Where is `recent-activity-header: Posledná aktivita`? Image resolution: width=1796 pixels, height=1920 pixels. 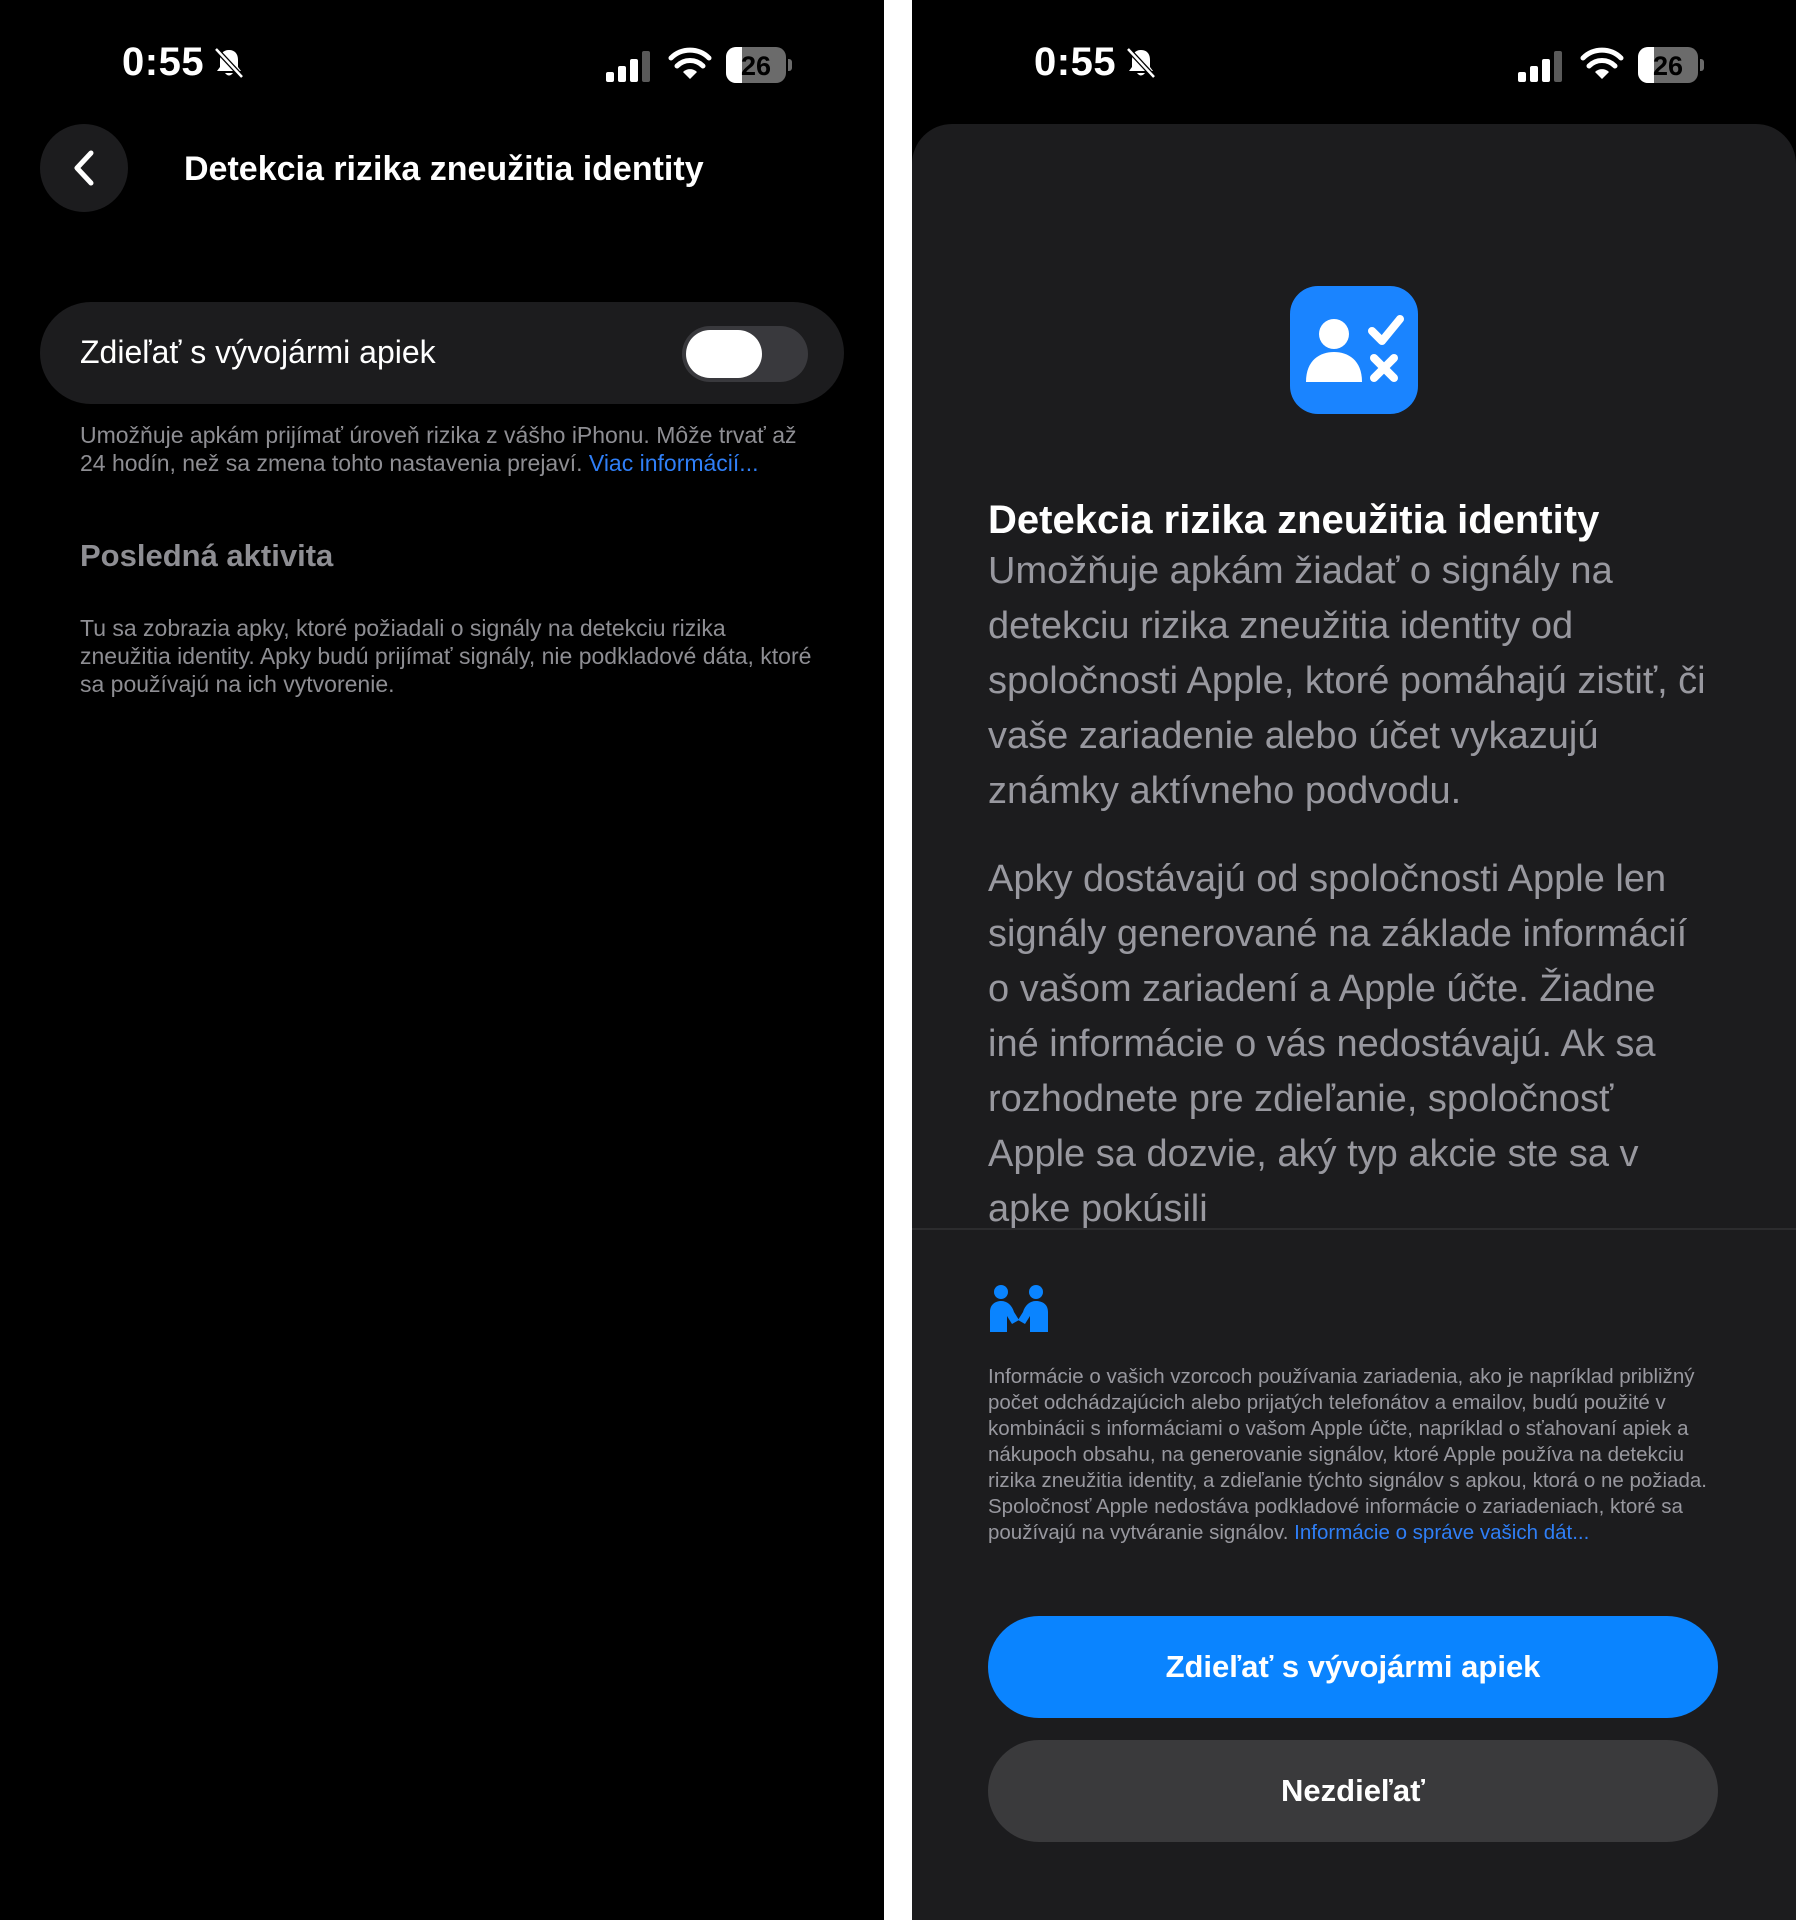 recent-activity-header: Posledná aktivita is located at coordinates (207, 555).